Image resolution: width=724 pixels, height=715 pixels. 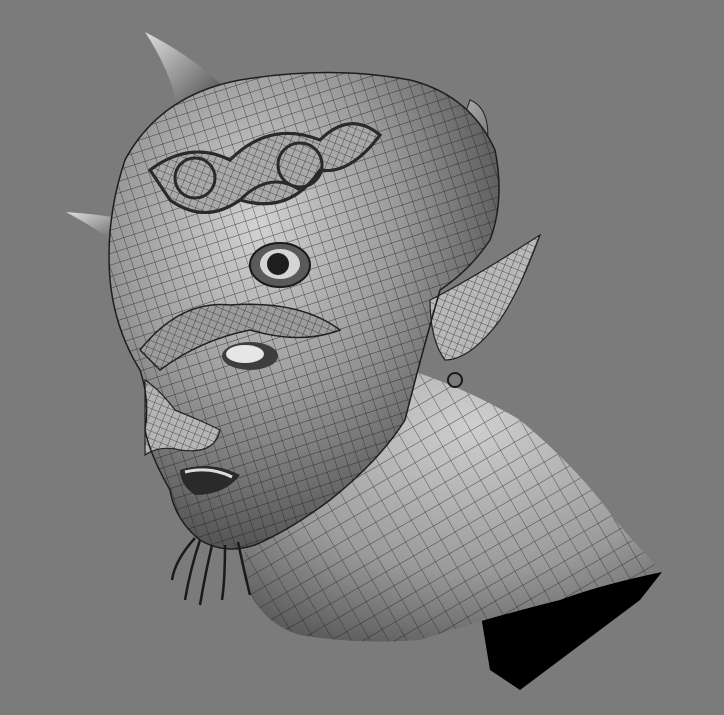 What do you see at coordinates (250, 356) in the screenshot?
I see `eye` at bounding box center [250, 356].